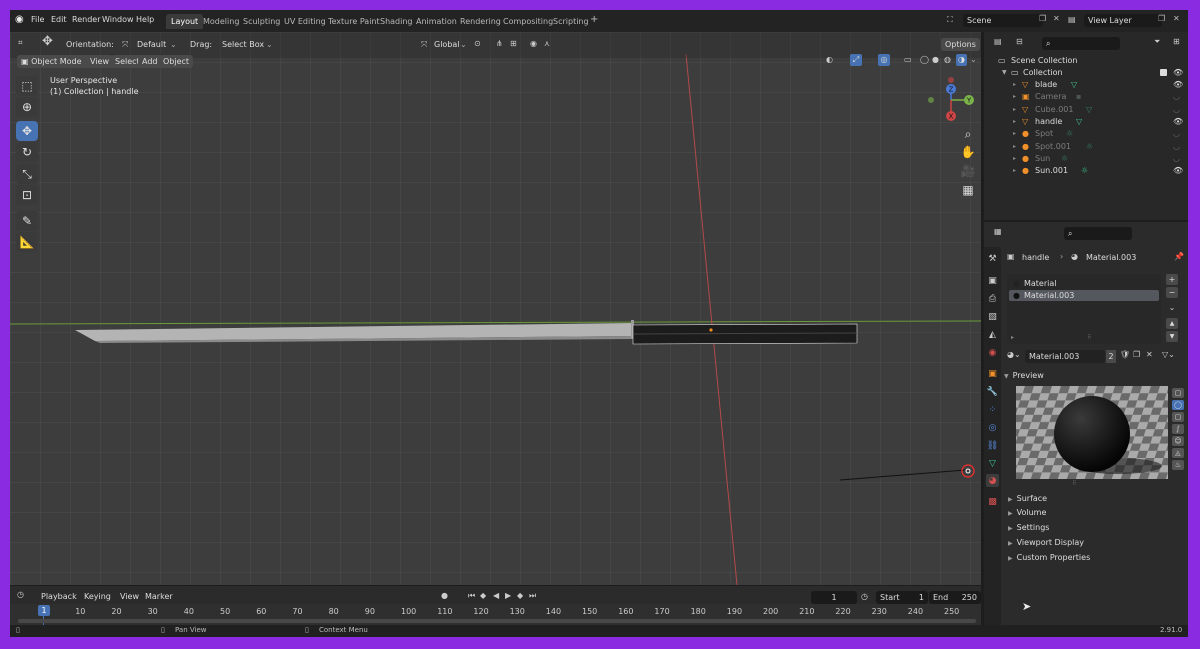  I want to click on prev-keyframe-icon: ◆, so click(483, 595).